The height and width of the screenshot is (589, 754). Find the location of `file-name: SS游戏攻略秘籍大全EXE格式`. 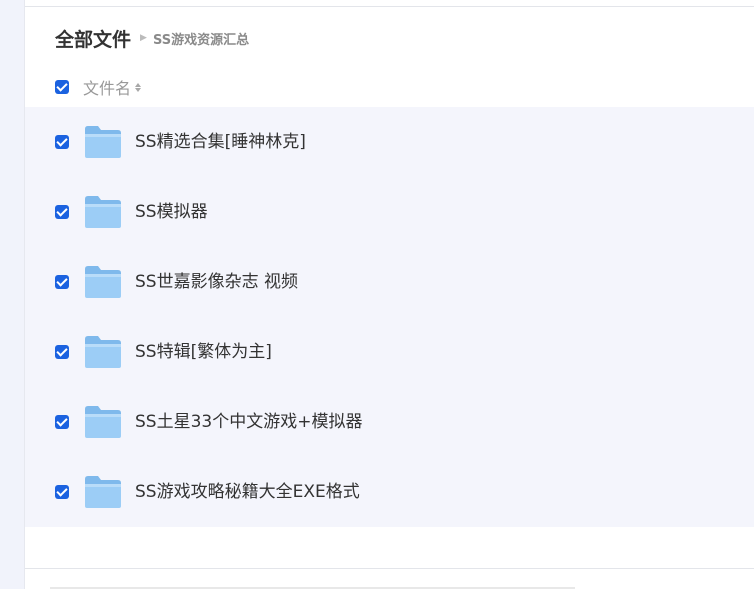

file-name: SS游戏攻略秘籍大全EXE格式 is located at coordinates (247, 492).